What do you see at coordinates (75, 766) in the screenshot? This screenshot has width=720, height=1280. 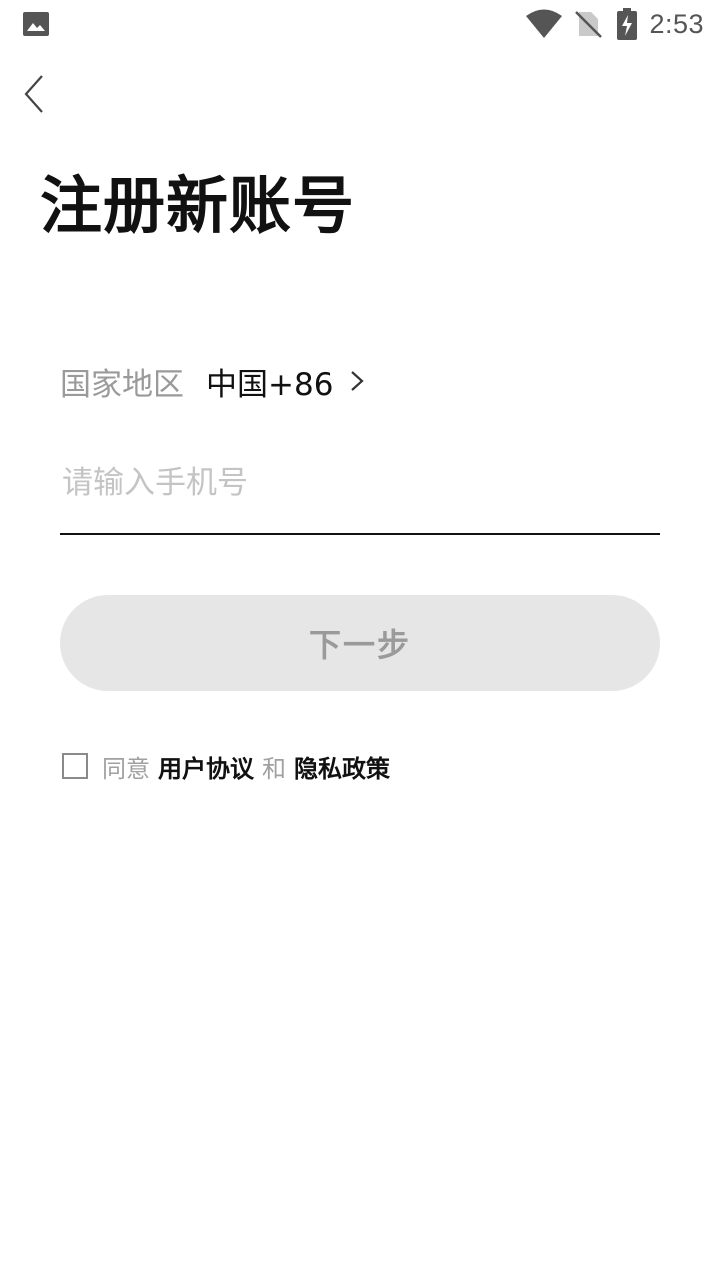 I see `agreement-checkbox` at bounding box center [75, 766].